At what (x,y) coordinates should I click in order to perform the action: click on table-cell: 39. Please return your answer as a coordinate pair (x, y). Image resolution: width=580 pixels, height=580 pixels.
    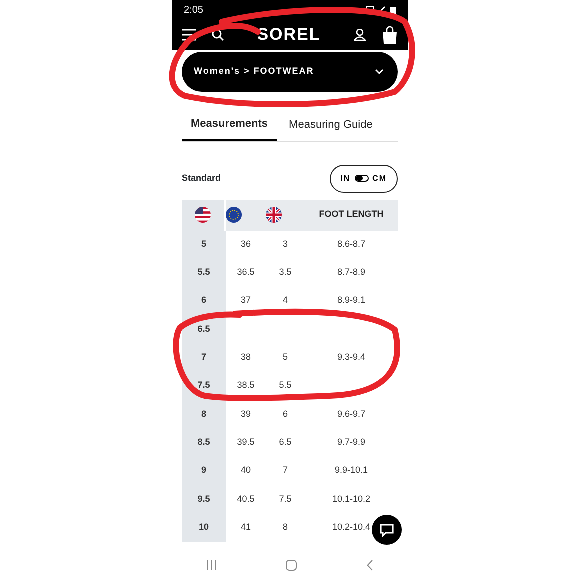
    Looking at the image, I should click on (245, 413).